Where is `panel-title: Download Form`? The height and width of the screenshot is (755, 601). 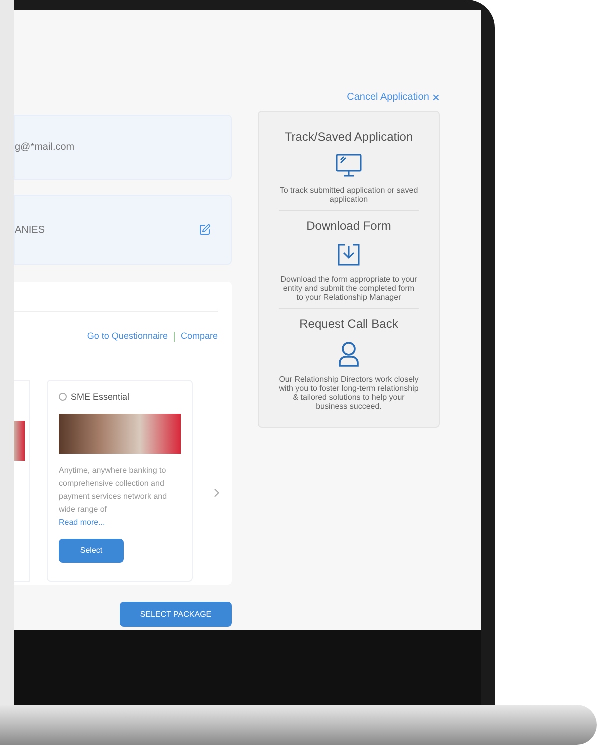 panel-title: Download Form is located at coordinates (349, 226).